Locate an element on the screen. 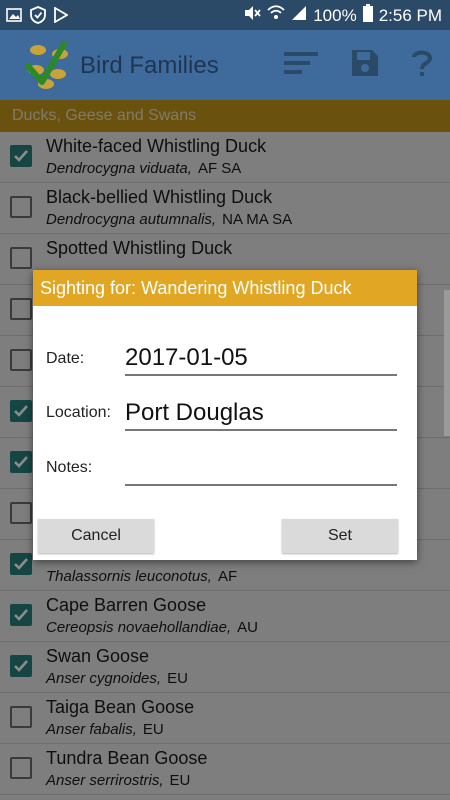 The image size is (450, 800). battery-icon is located at coordinates (367, 15).